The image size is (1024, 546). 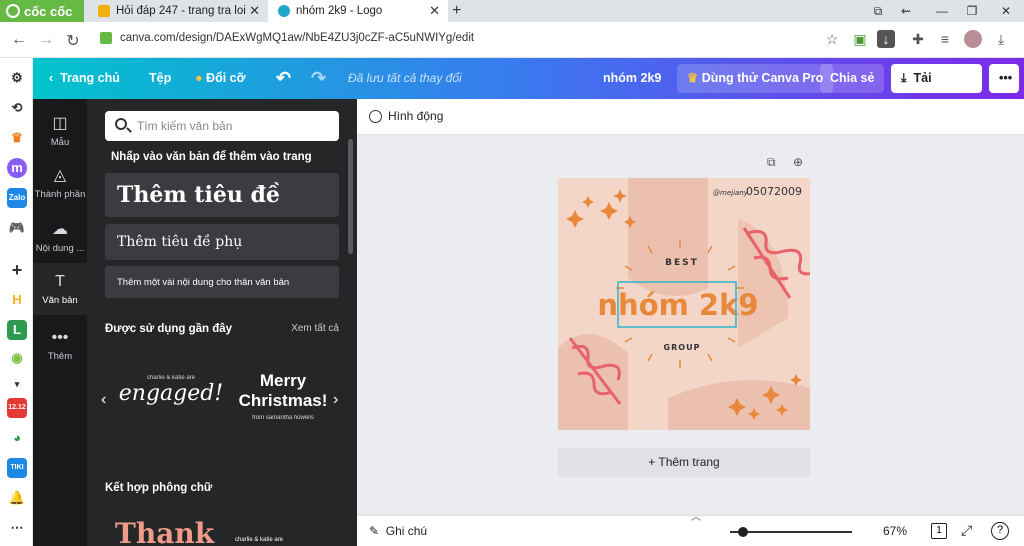 I want to click on recent-sample-christmas: Merry Christmas! from samantha howells, so click(x=283, y=396).